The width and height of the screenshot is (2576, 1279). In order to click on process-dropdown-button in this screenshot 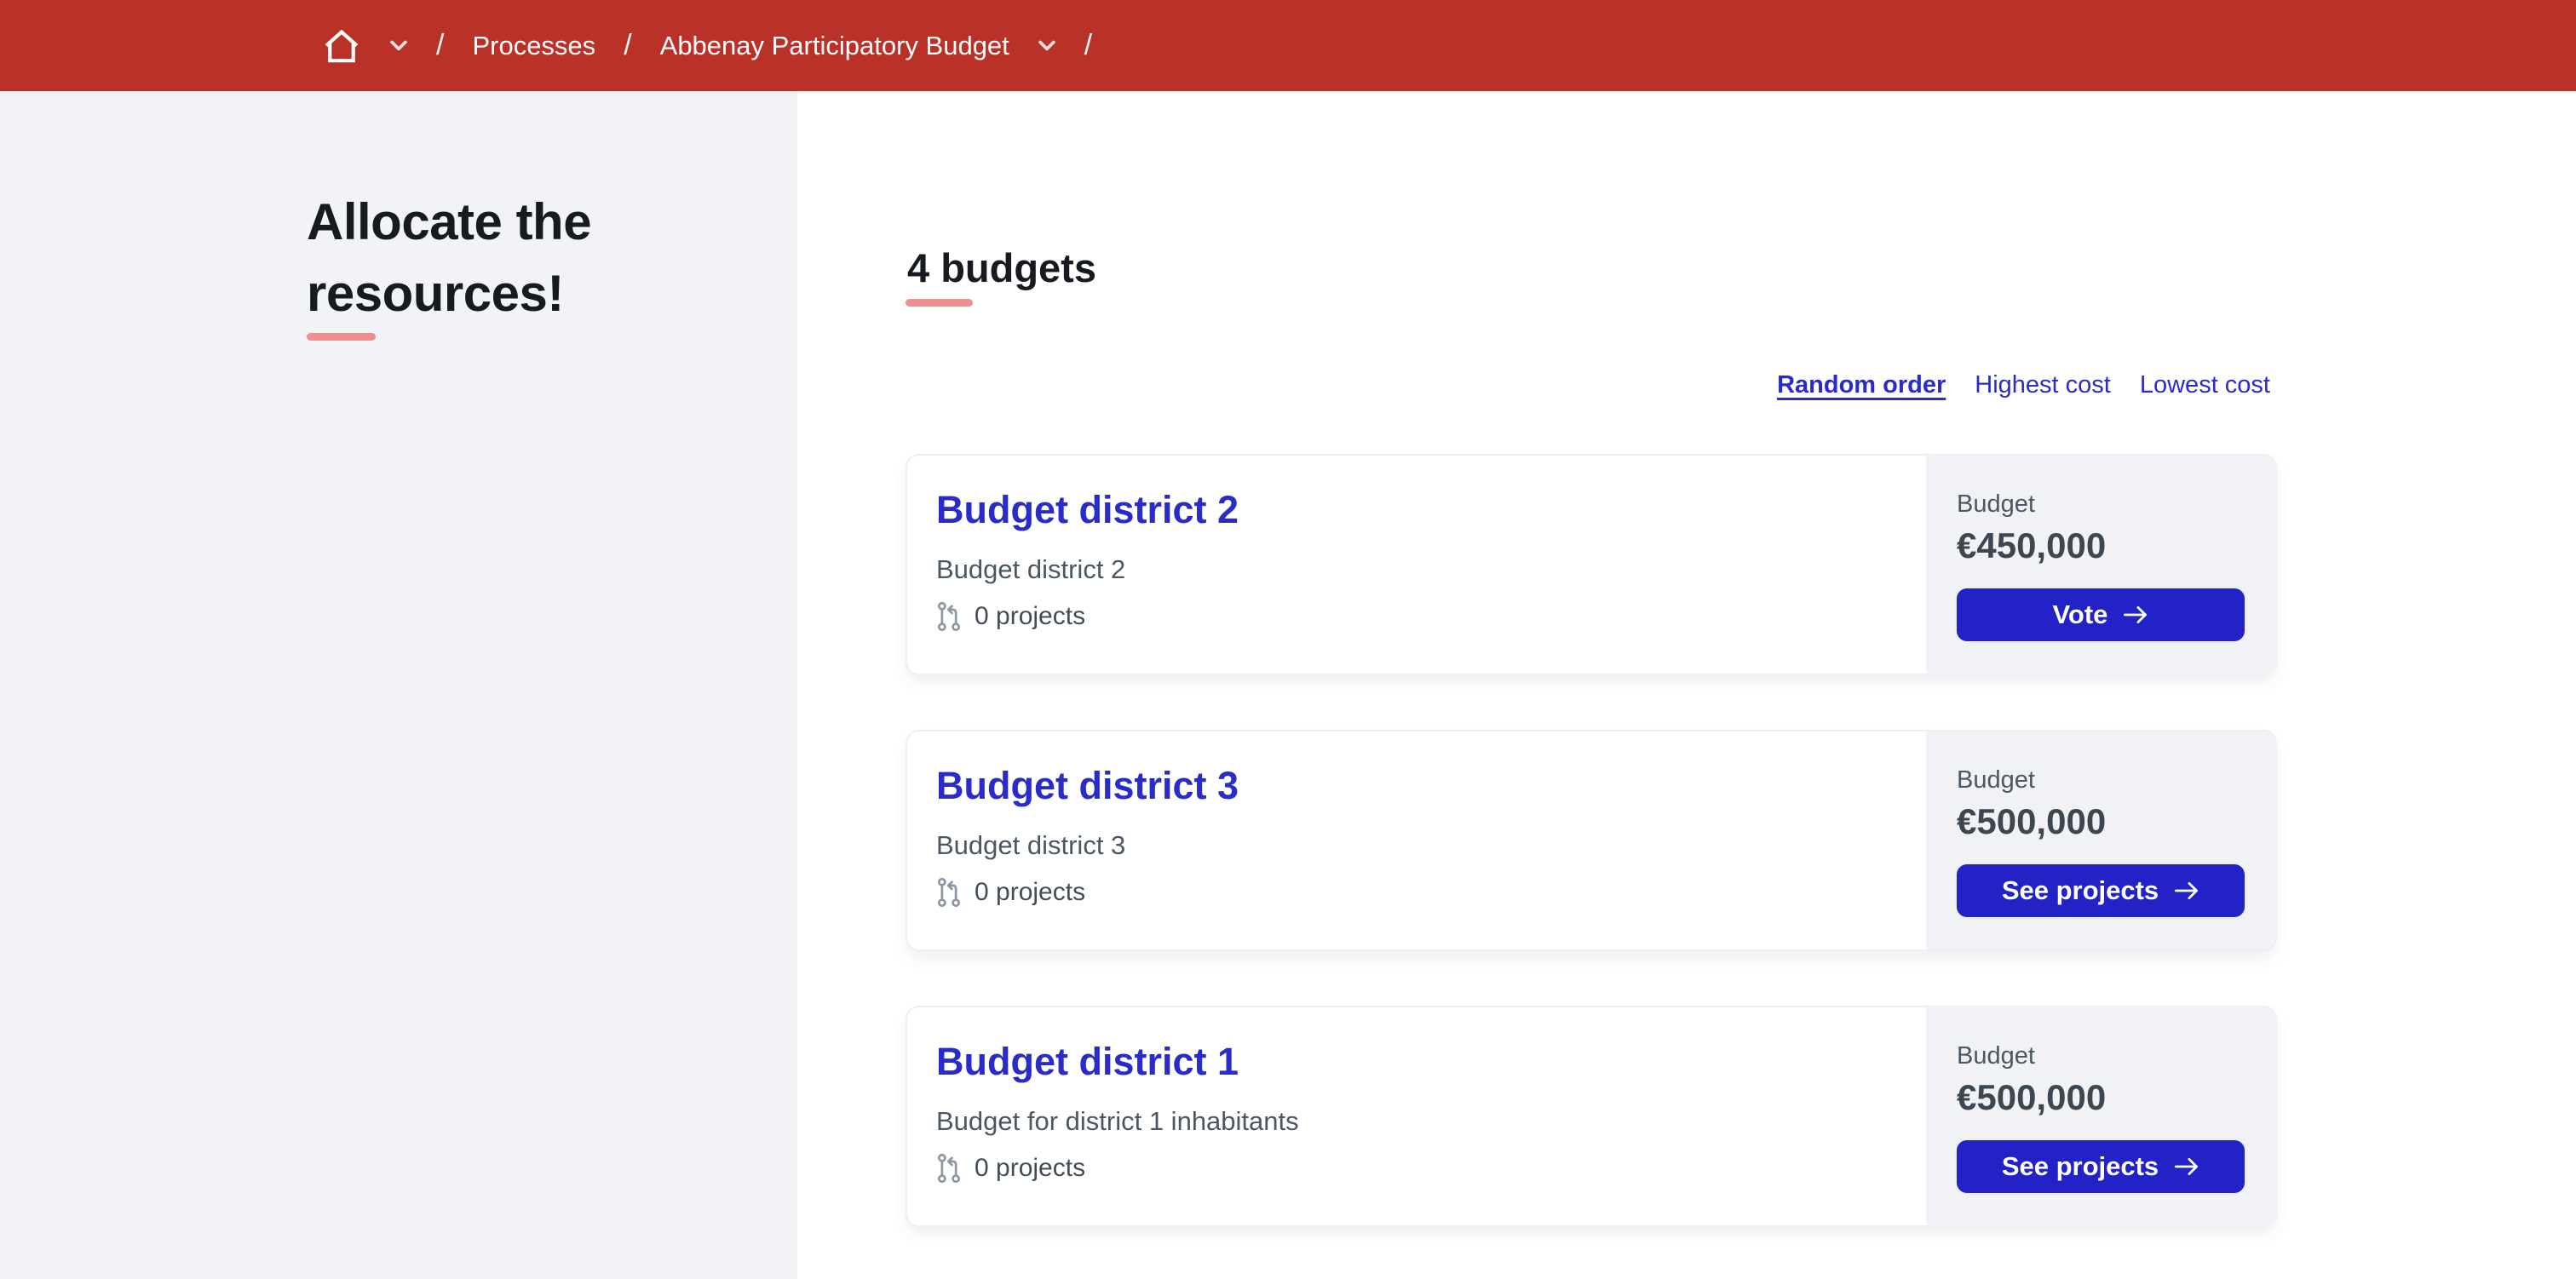, I will do `click(1047, 45)`.